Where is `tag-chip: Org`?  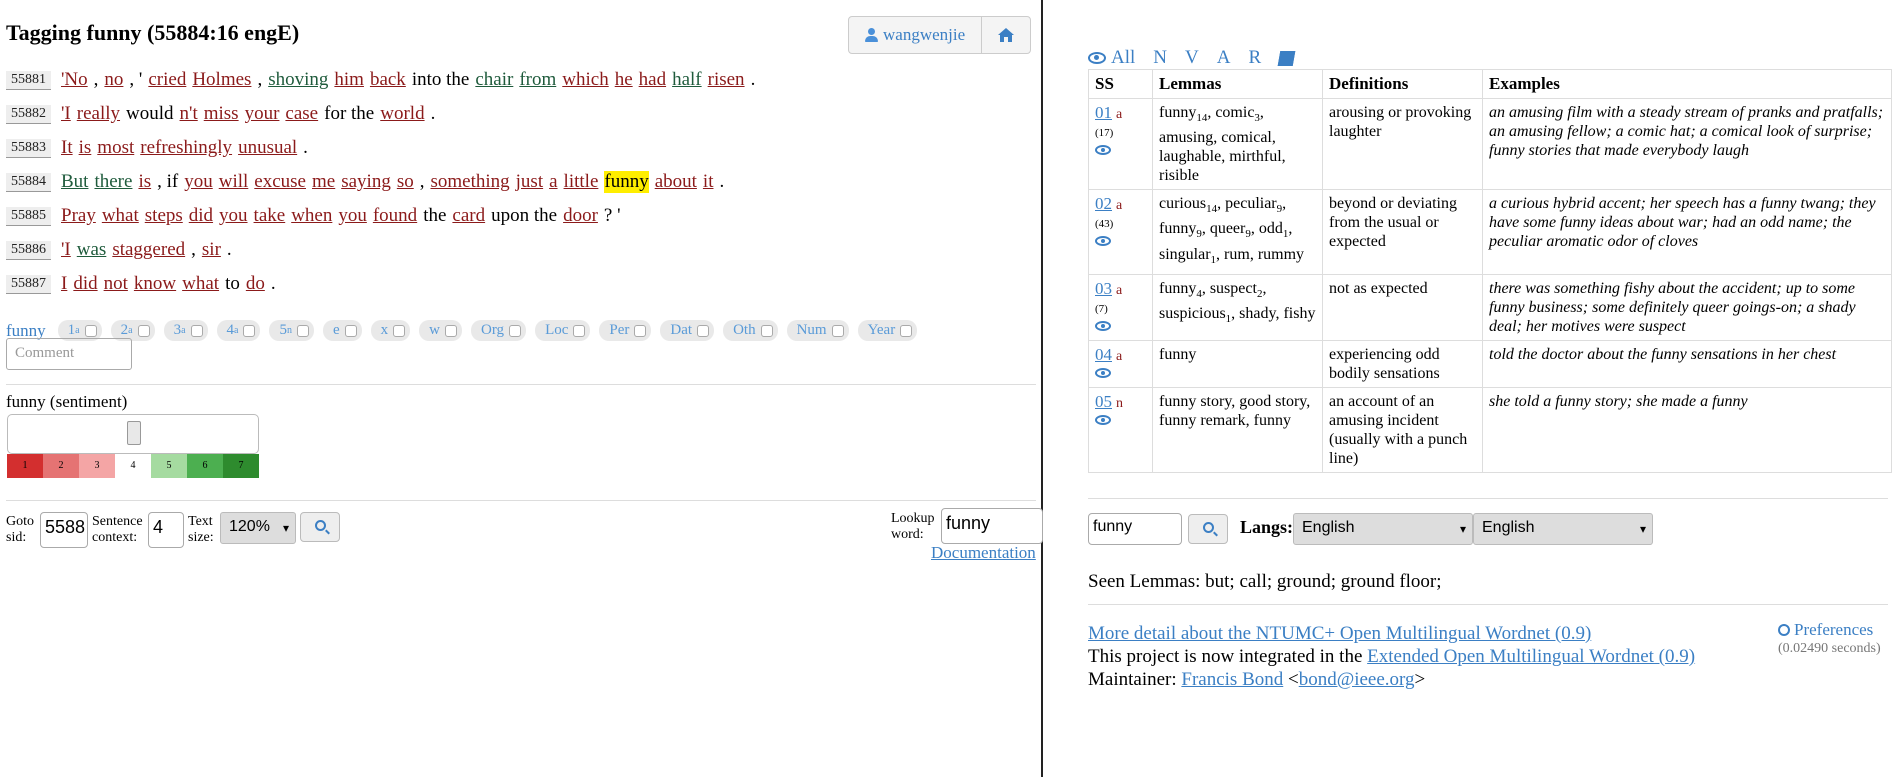 tag-chip: Org is located at coordinates (499, 330).